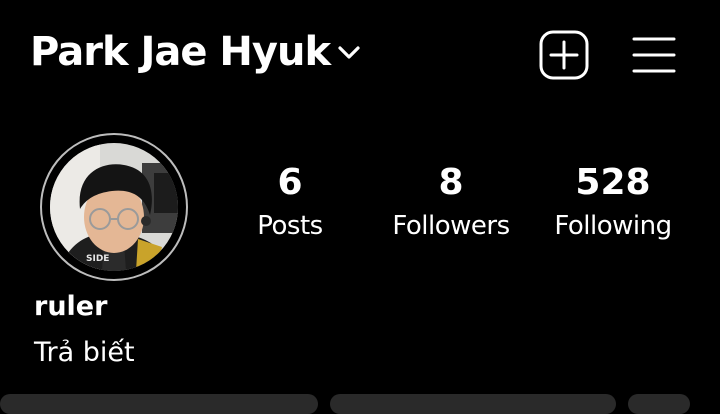  What do you see at coordinates (349, 53) in the screenshot?
I see `chevron-down-icon` at bounding box center [349, 53].